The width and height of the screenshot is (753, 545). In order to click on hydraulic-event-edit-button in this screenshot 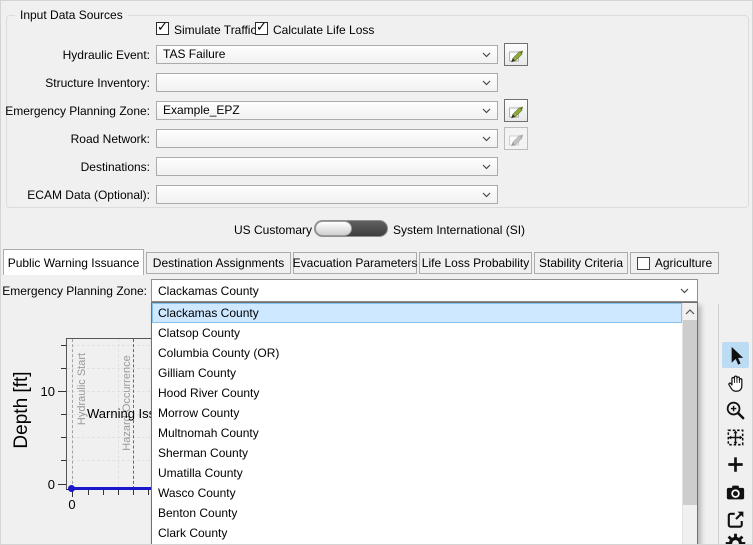, I will do `click(516, 54)`.